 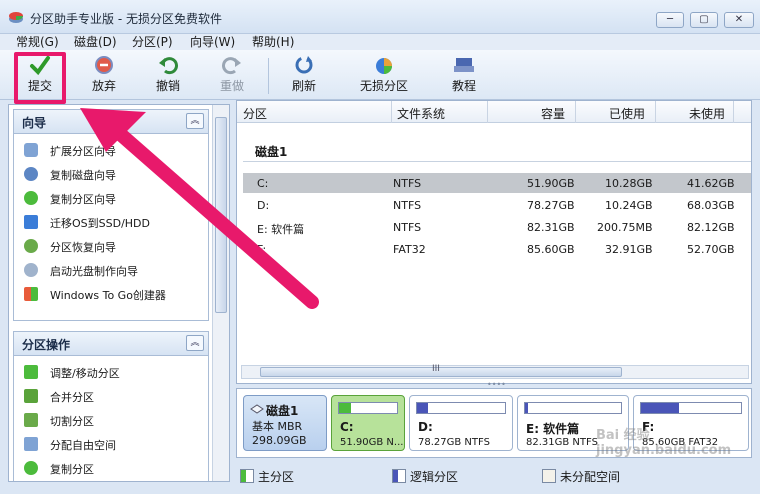 What do you see at coordinates (257, 409) in the screenshot?
I see `disk-drive-icon` at bounding box center [257, 409].